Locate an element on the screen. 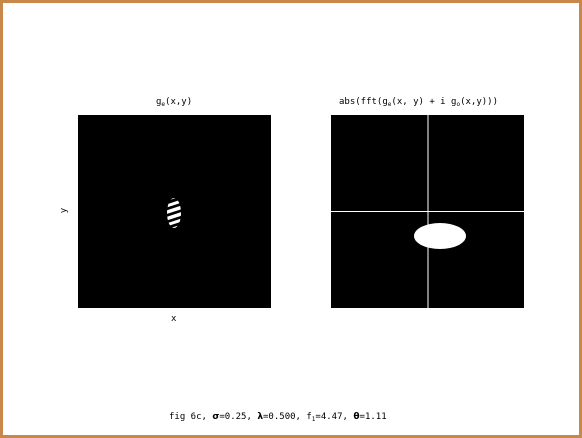  right-panel-title: abs(fft(ge(x, y) + i go(x,y))) is located at coordinates (418, 102).